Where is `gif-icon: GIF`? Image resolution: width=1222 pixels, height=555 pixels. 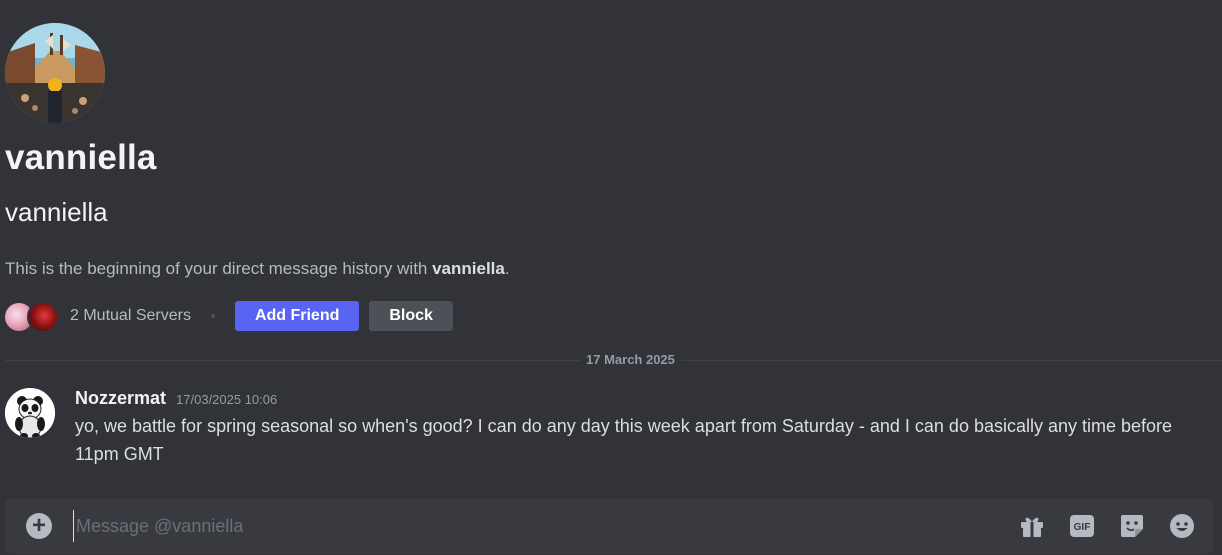
gif-icon: GIF is located at coordinates (1082, 526).